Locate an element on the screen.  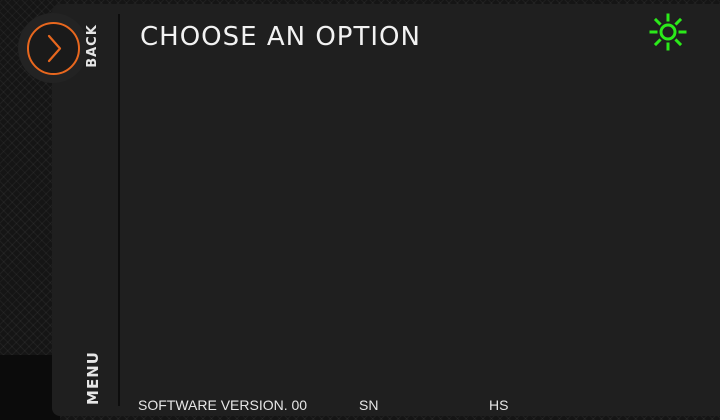
back-button is located at coordinates (53, 48).